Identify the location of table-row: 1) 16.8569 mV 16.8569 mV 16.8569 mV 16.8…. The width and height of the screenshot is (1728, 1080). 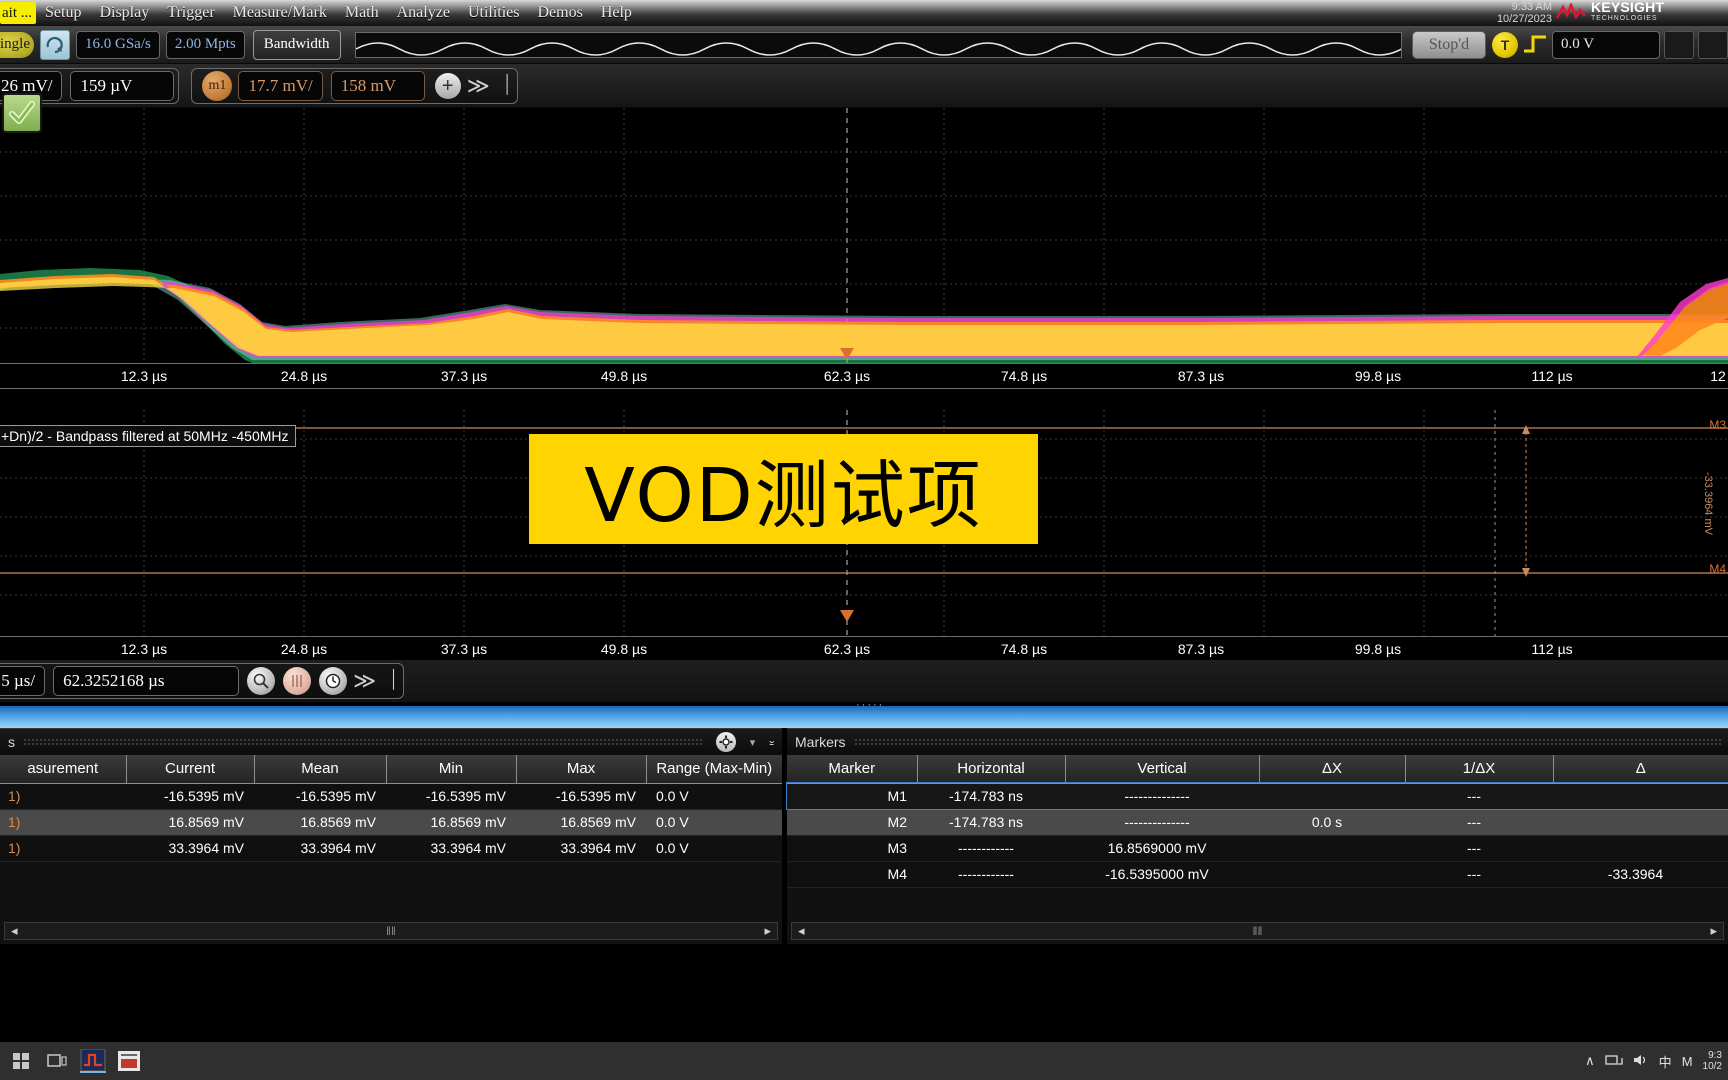
(391, 822).